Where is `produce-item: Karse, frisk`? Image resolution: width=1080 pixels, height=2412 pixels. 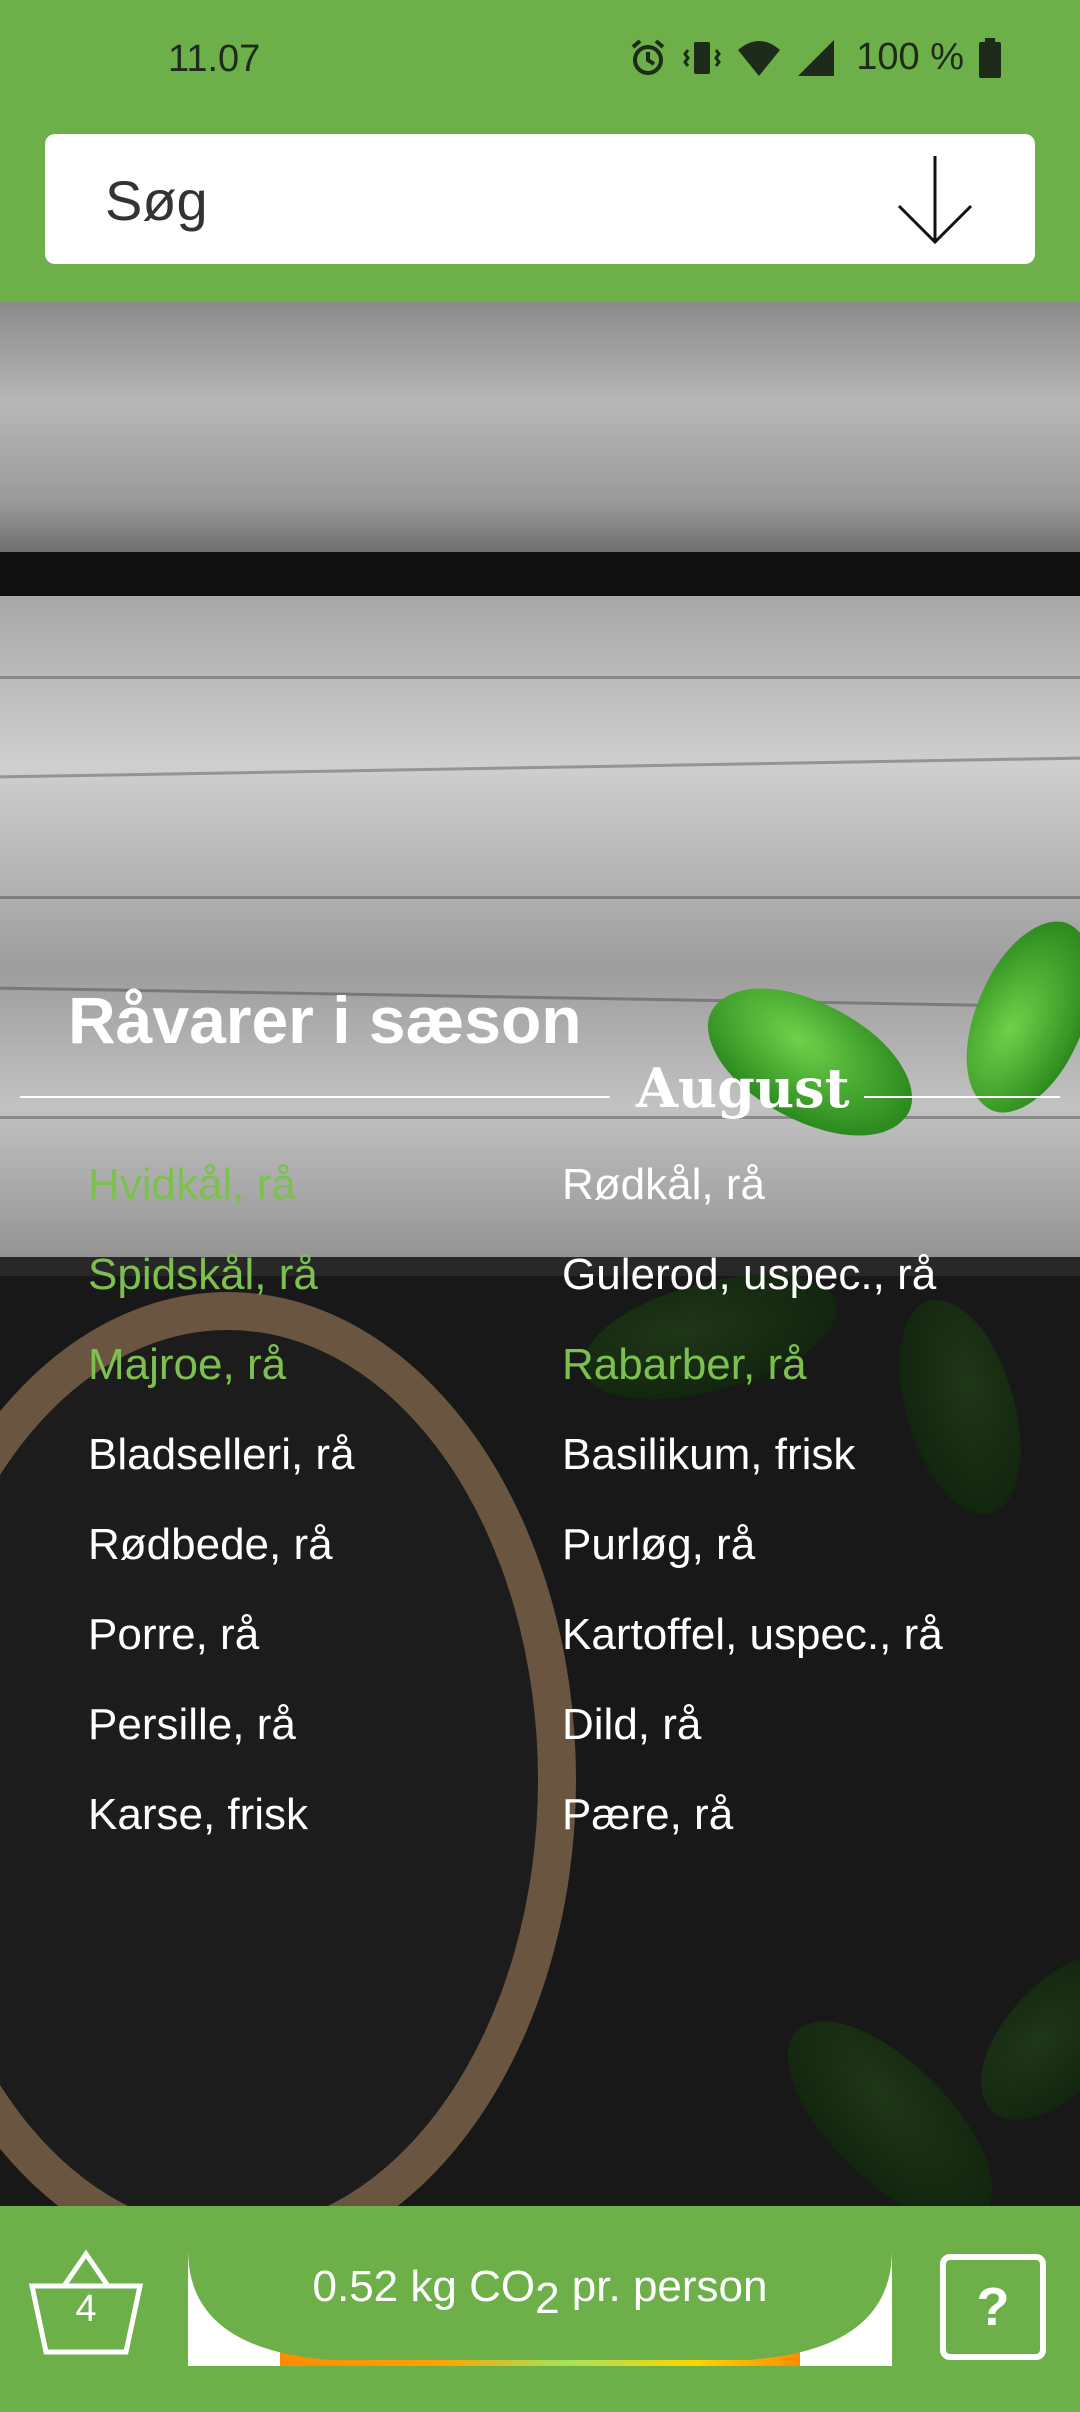
produce-item: Karse, frisk is located at coordinates (198, 1815).